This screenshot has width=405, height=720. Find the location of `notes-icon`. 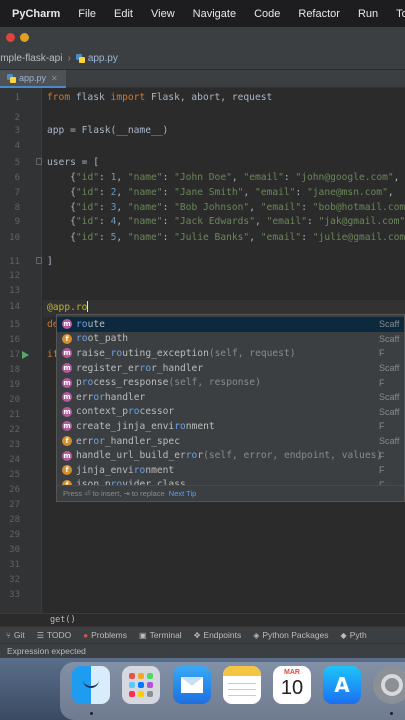

notes-icon is located at coordinates (242, 685).